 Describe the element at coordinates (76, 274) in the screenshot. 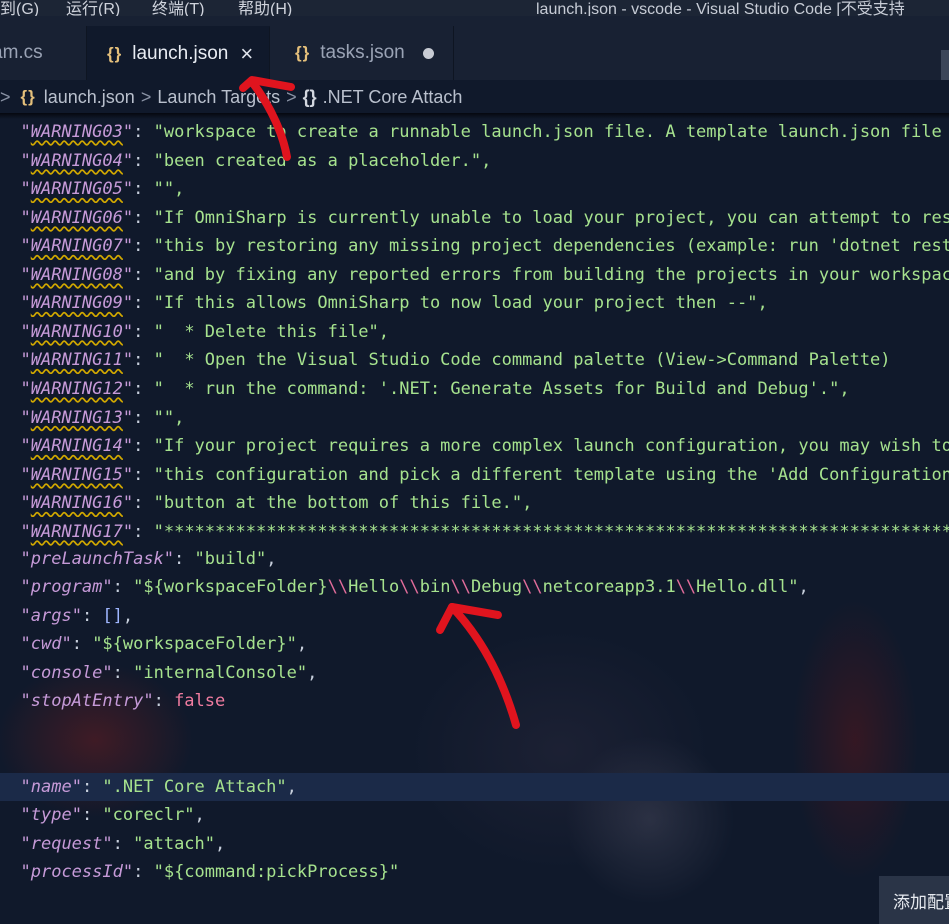

I see `json-key: WARNING08` at that location.